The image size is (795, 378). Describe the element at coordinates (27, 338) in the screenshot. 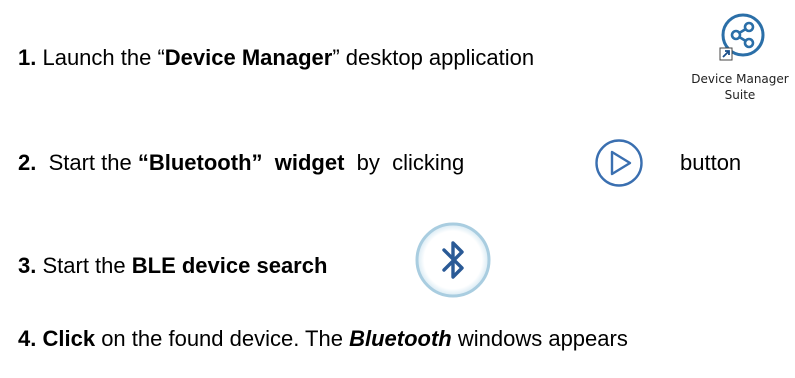

I see `step-4-number: 4.` at that location.